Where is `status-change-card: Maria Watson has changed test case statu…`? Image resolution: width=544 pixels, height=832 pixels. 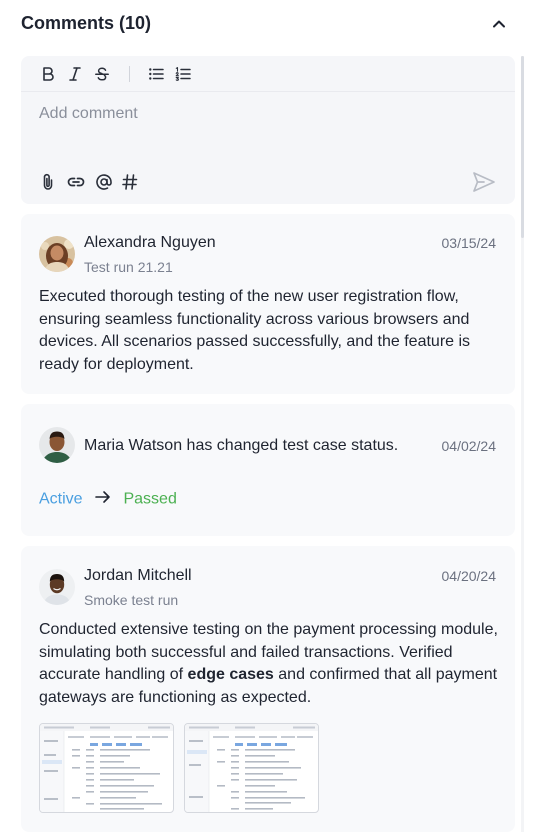 status-change-card: Maria Watson has changed test case statu… is located at coordinates (268, 470).